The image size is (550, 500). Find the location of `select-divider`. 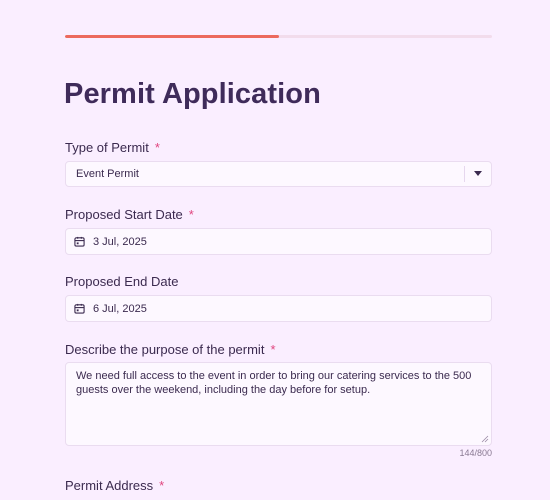

select-divider is located at coordinates (464, 174).